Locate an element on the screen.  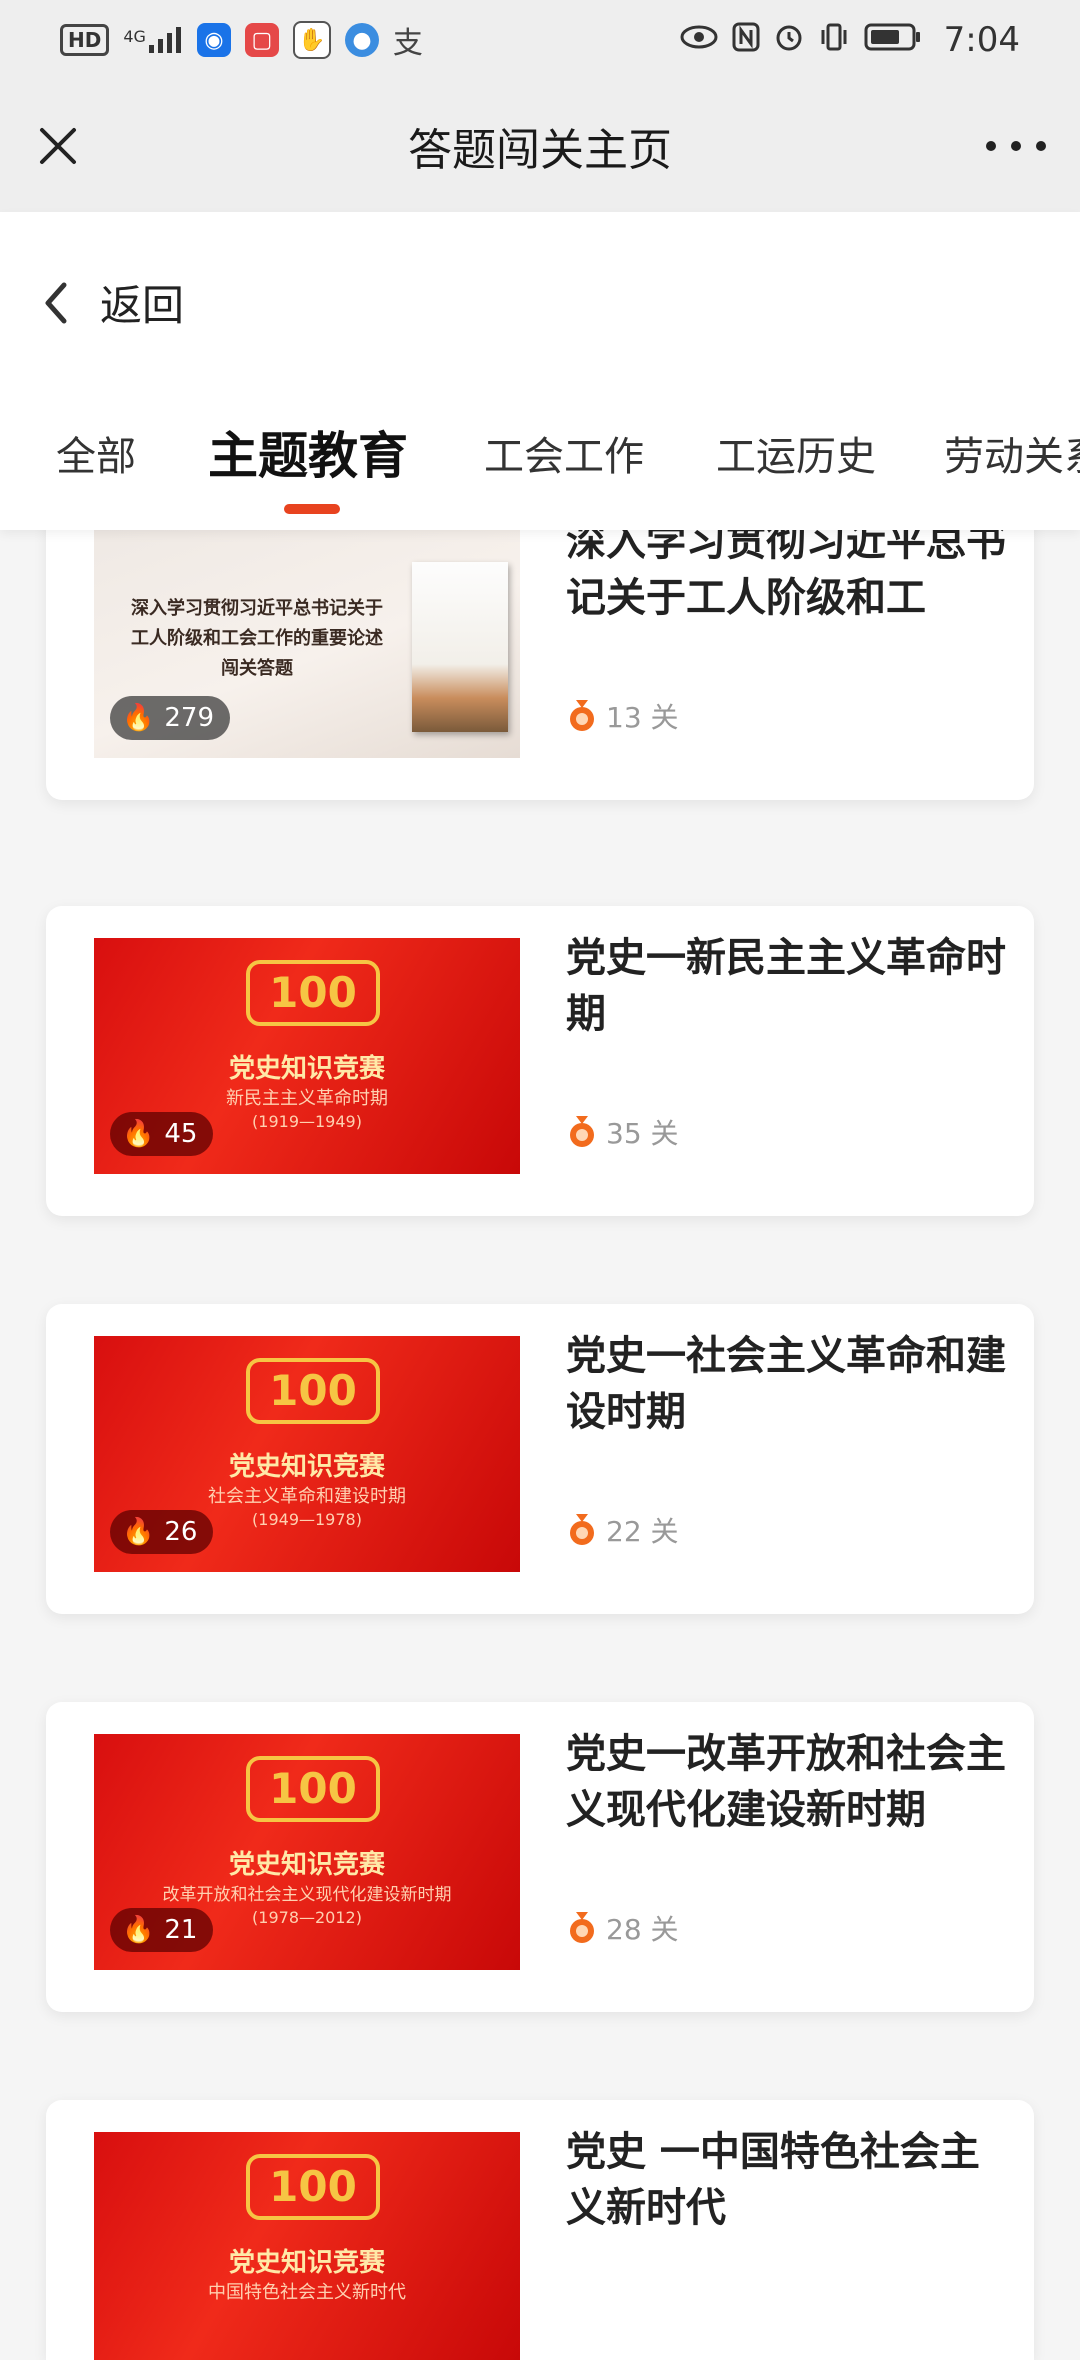
level-count-label: 22 关 is located at coordinates (642, 1531).